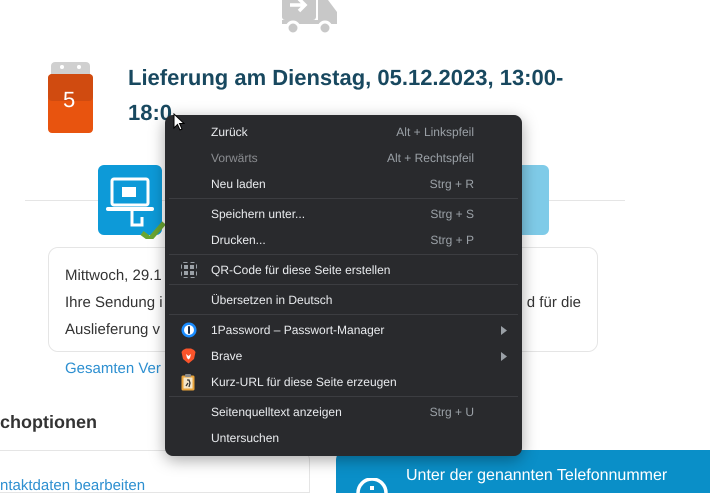  What do you see at coordinates (343, 214) in the screenshot?
I see `menu-item: Speichern unter... Strg + S` at bounding box center [343, 214].